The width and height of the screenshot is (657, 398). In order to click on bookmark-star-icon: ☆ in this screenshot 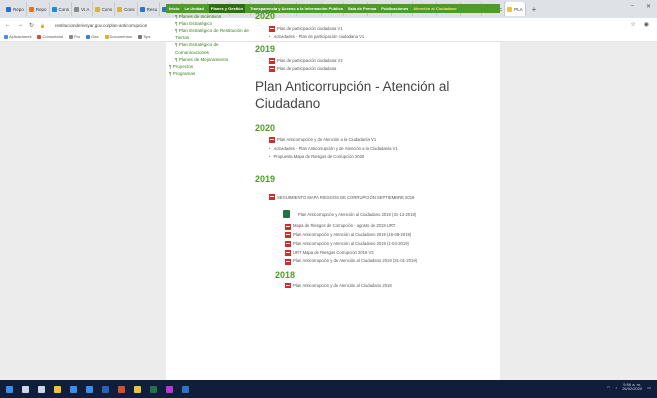, I will do `click(632, 24)`.